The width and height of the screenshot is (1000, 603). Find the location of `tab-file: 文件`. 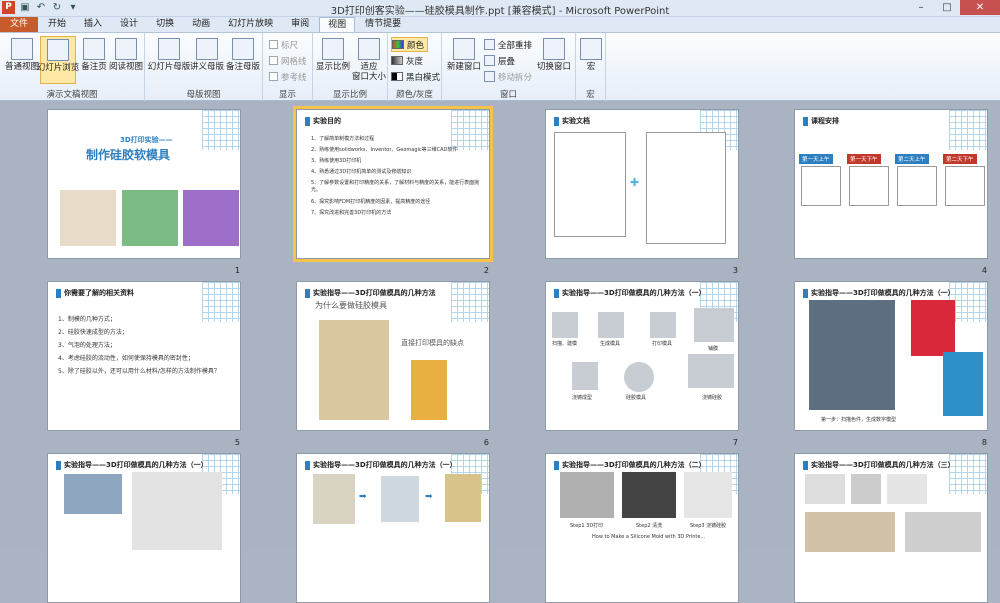

tab-file: 文件 is located at coordinates (19, 24).